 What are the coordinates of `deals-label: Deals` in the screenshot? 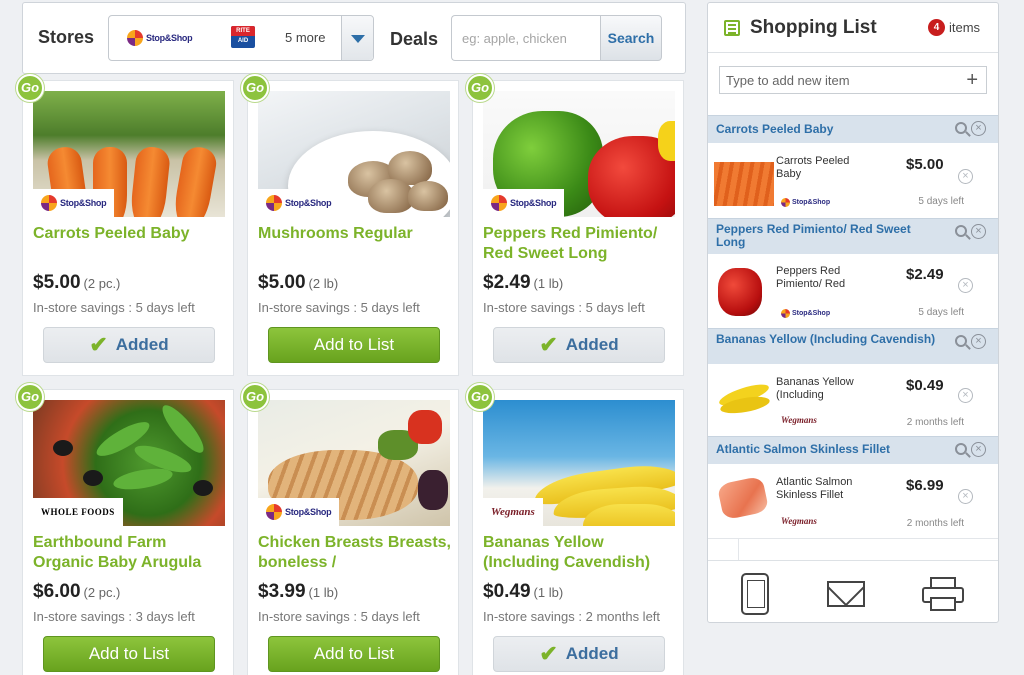 It's located at (414, 39).